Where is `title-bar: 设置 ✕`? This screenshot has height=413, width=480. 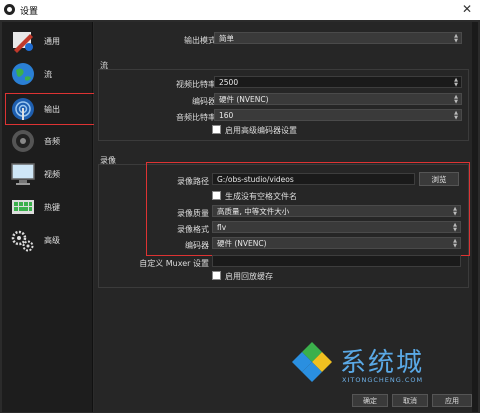
title-bar: 设置 ✕ is located at coordinates (240, 10).